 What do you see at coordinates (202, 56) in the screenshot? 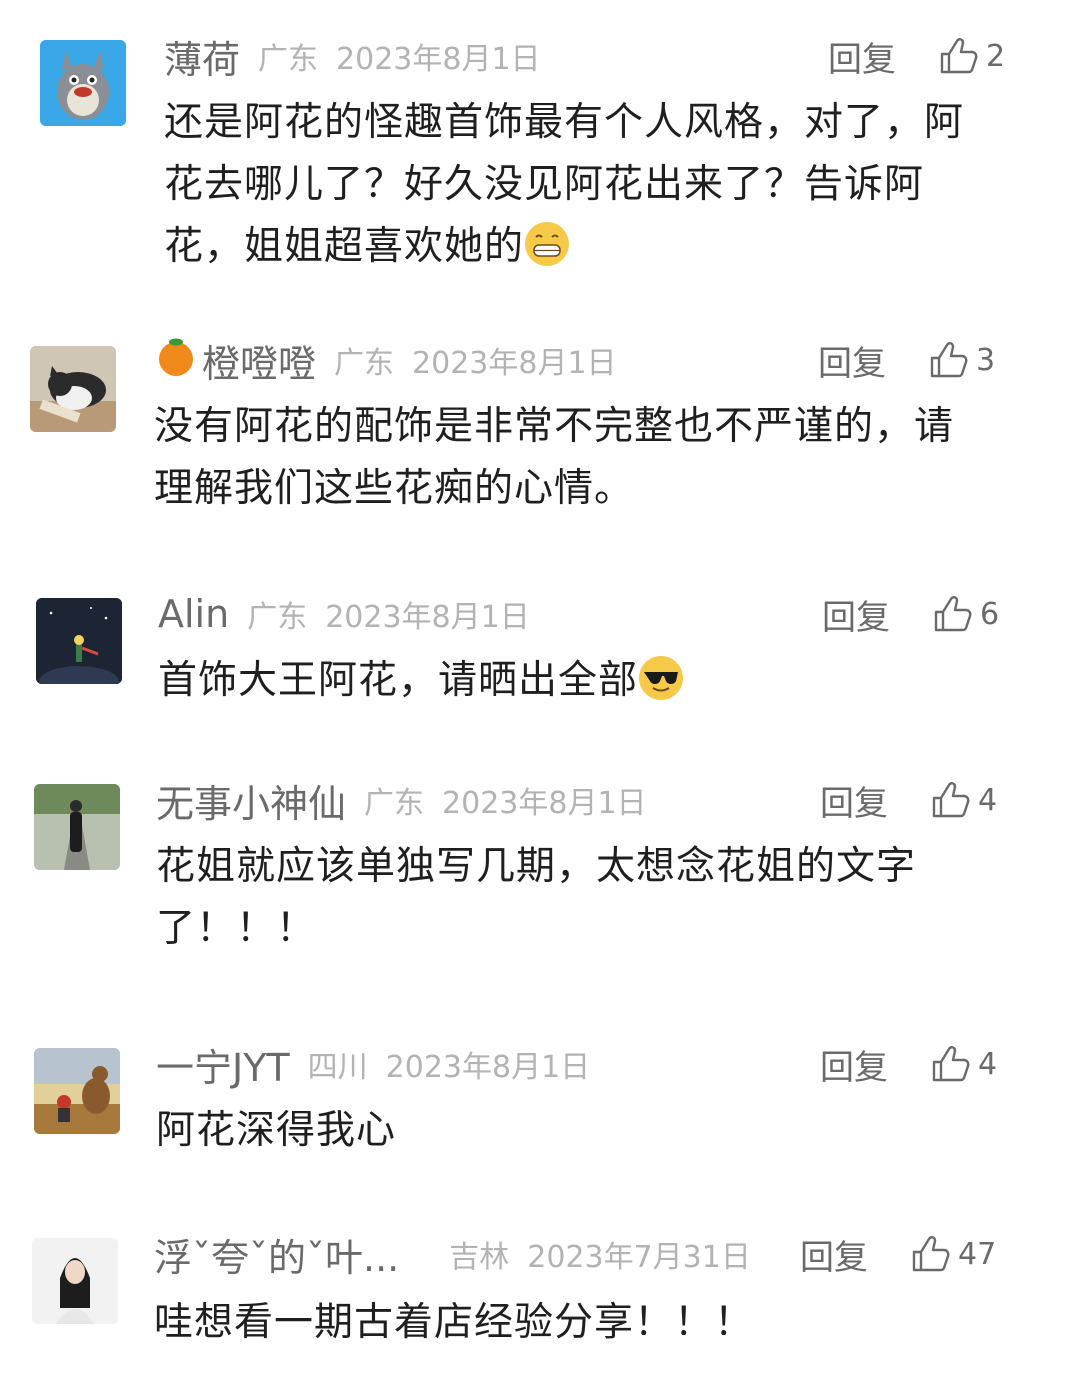
I see `username: 薄荷` at bounding box center [202, 56].